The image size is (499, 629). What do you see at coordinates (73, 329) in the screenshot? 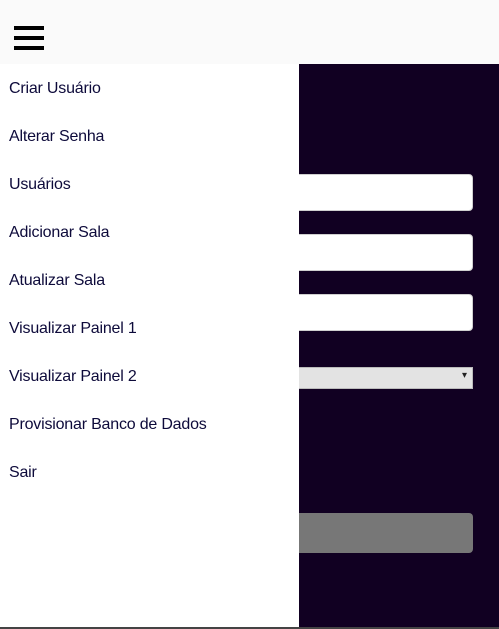
I see `menu-item-visualizar-painel-1: Visualizar Painel 1` at bounding box center [73, 329].